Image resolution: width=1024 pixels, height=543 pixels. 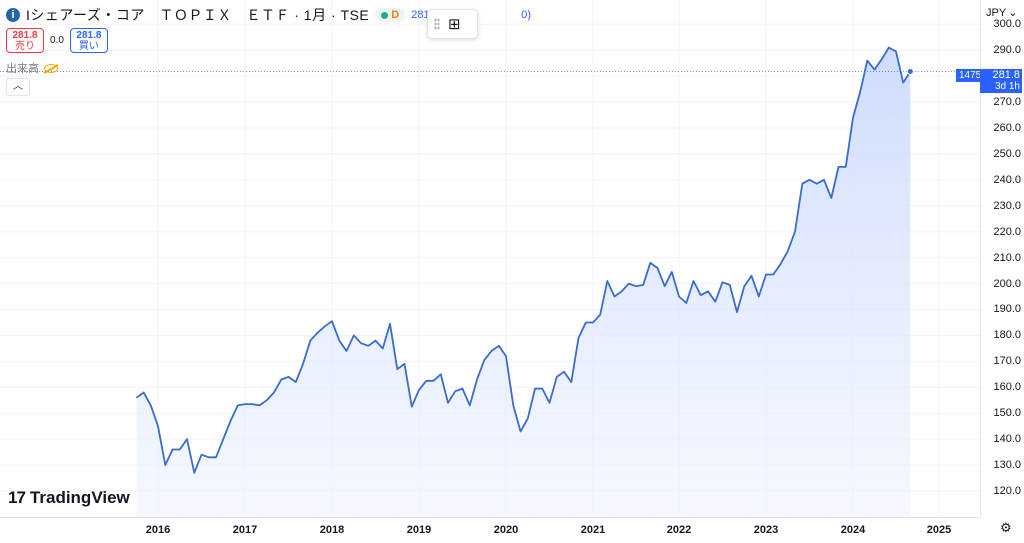 I want to click on y-tick-label: 250.0, so click(x=1007, y=153).